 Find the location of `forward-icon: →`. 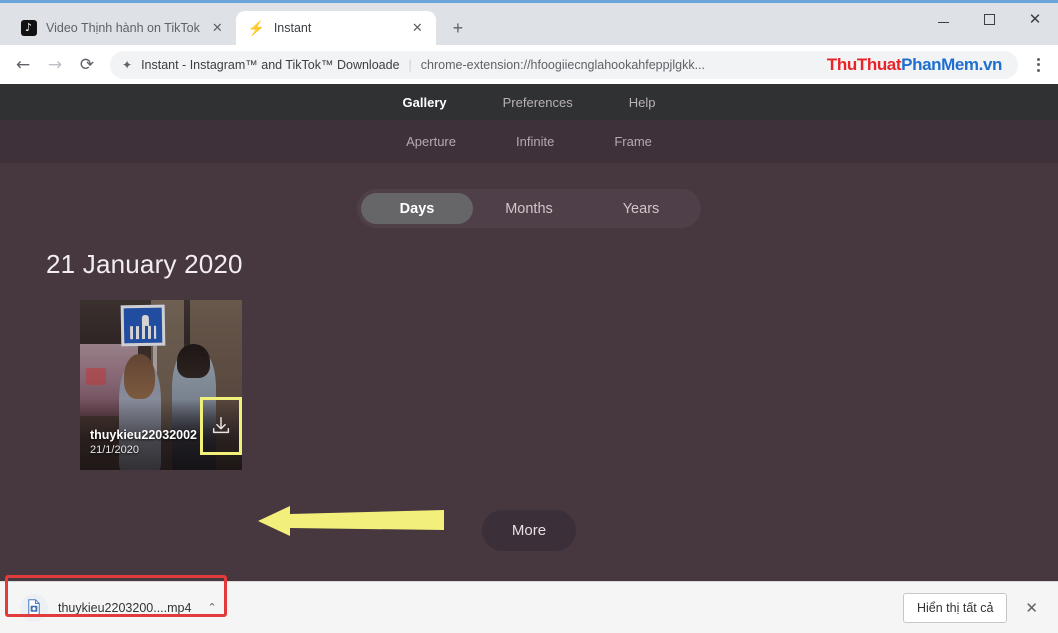

forward-icon: → is located at coordinates (55, 65).